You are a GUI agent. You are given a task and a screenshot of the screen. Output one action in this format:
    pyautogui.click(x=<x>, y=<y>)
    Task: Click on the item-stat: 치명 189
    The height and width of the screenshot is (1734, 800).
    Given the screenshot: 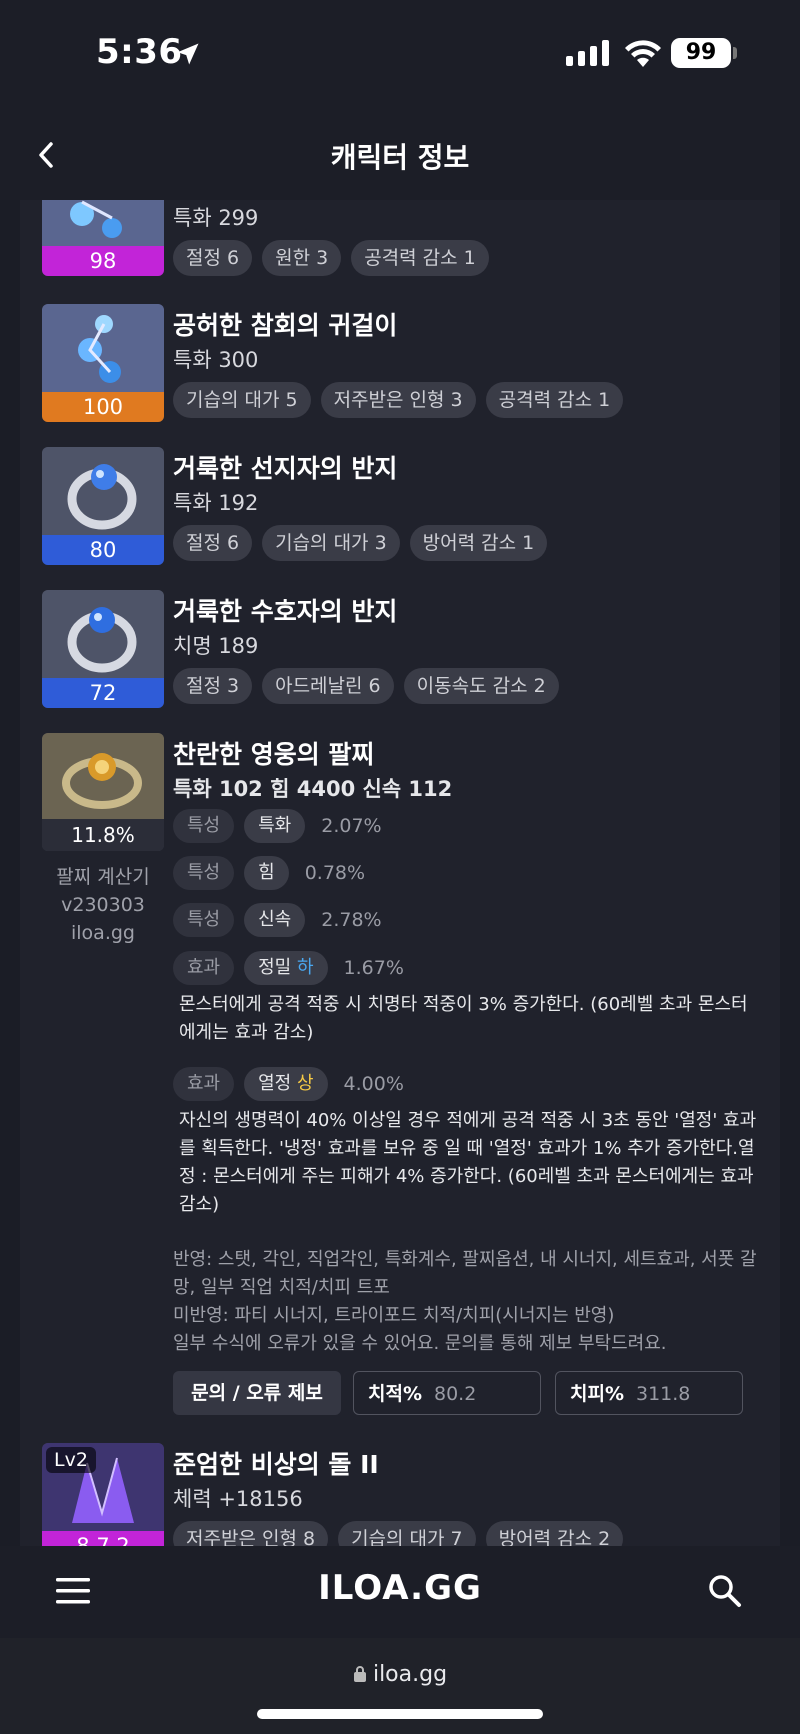 What is the action you would take?
    pyautogui.click(x=216, y=646)
    